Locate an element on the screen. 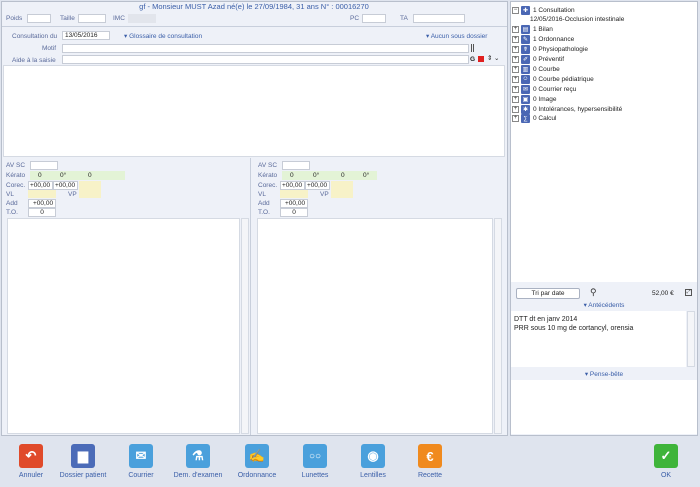 The height and width of the screenshot is (487, 700). lens-icon: ◉ is located at coordinates (373, 456).